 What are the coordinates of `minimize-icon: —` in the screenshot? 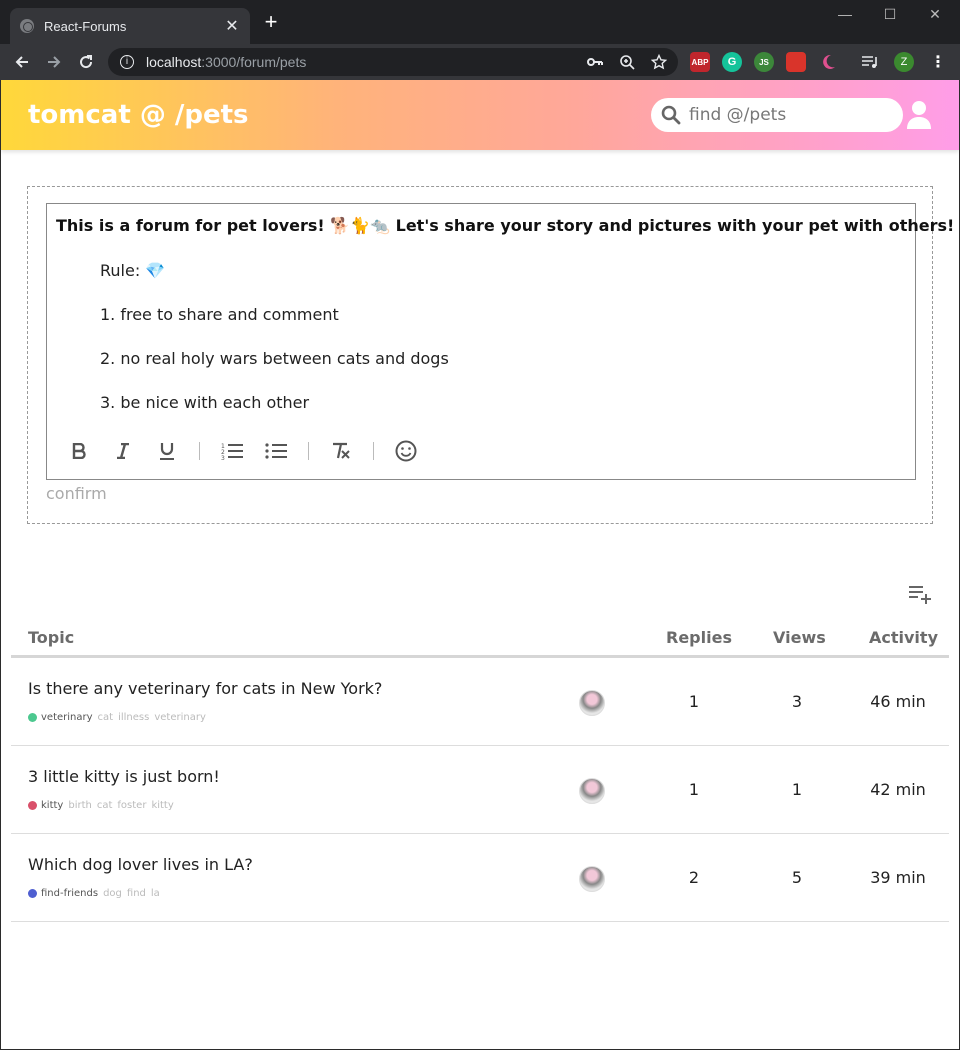 It's located at (845, 14).